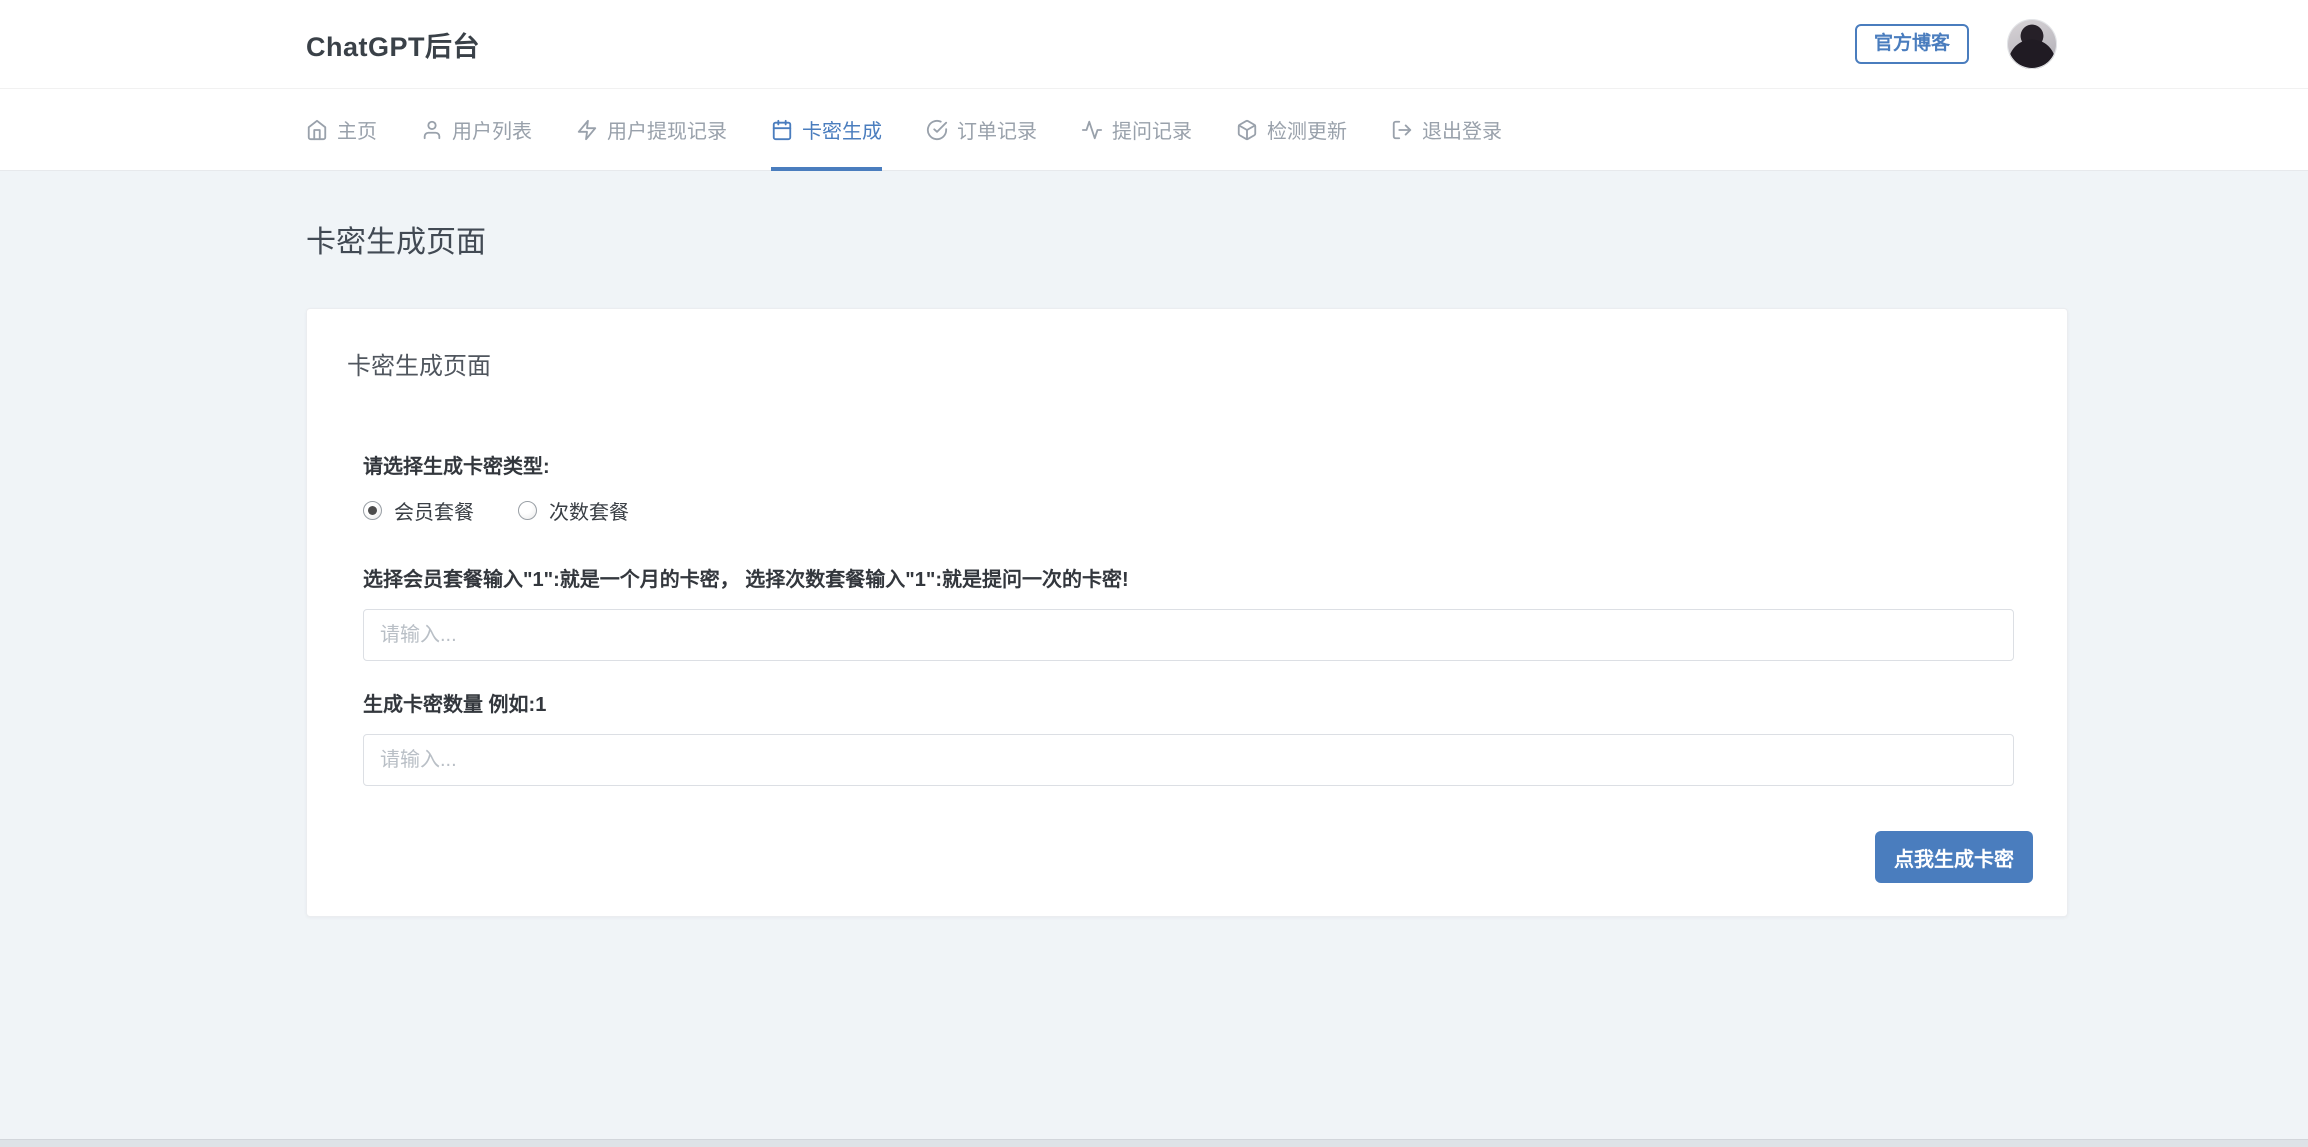 Image resolution: width=2308 pixels, height=1147 pixels. I want to click on nav-item-logout: 退出登录, so click(1446, 129).